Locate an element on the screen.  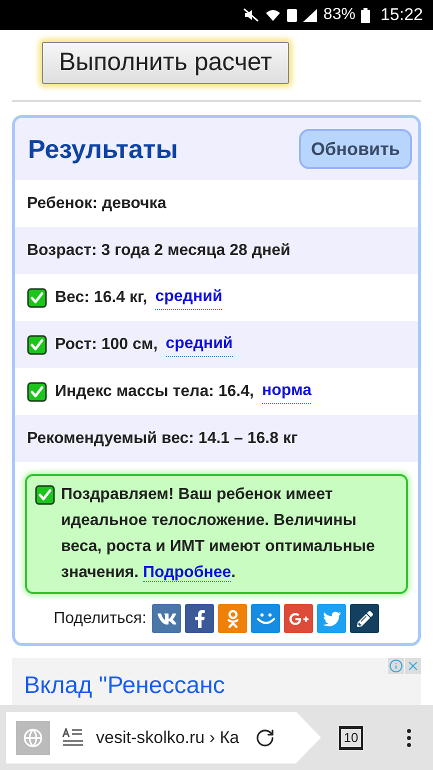
url-text: vesit-skolko.ru › Ка is located at coordinates (168, 737).